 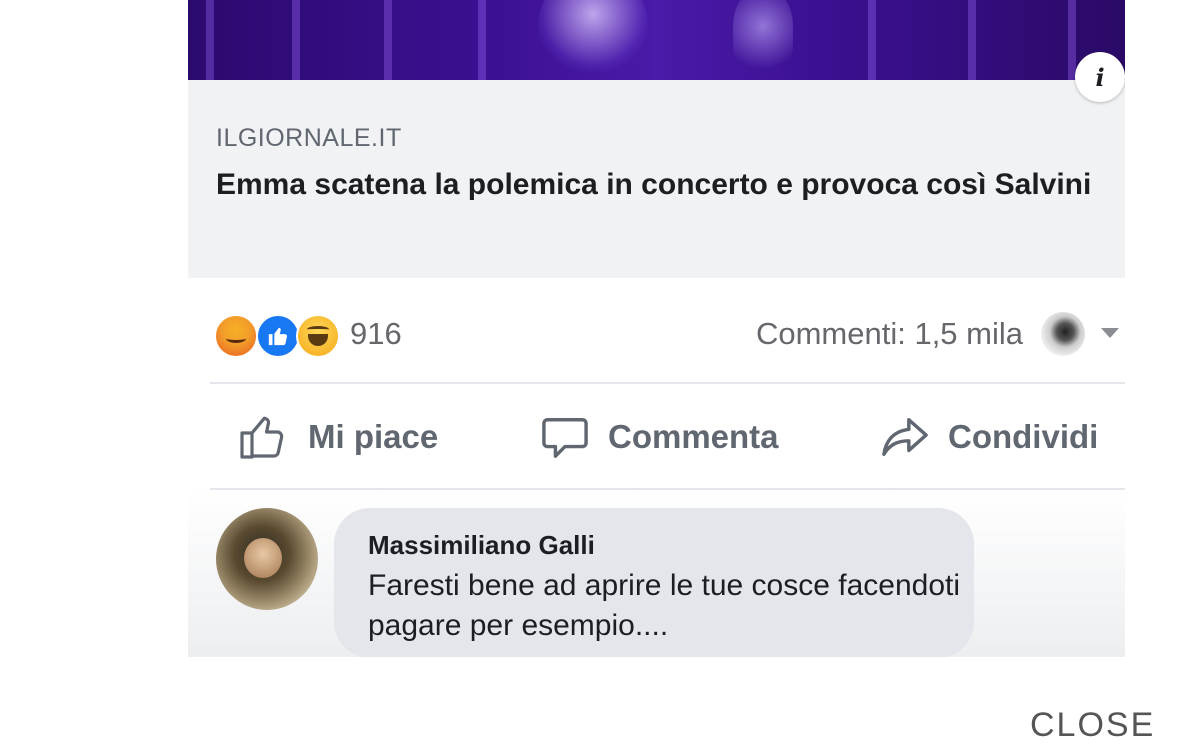 What do you see at coordinates (236, 336) in the screenshot?
I see `angry-reaction-icon` at bounding box center [236, 336].